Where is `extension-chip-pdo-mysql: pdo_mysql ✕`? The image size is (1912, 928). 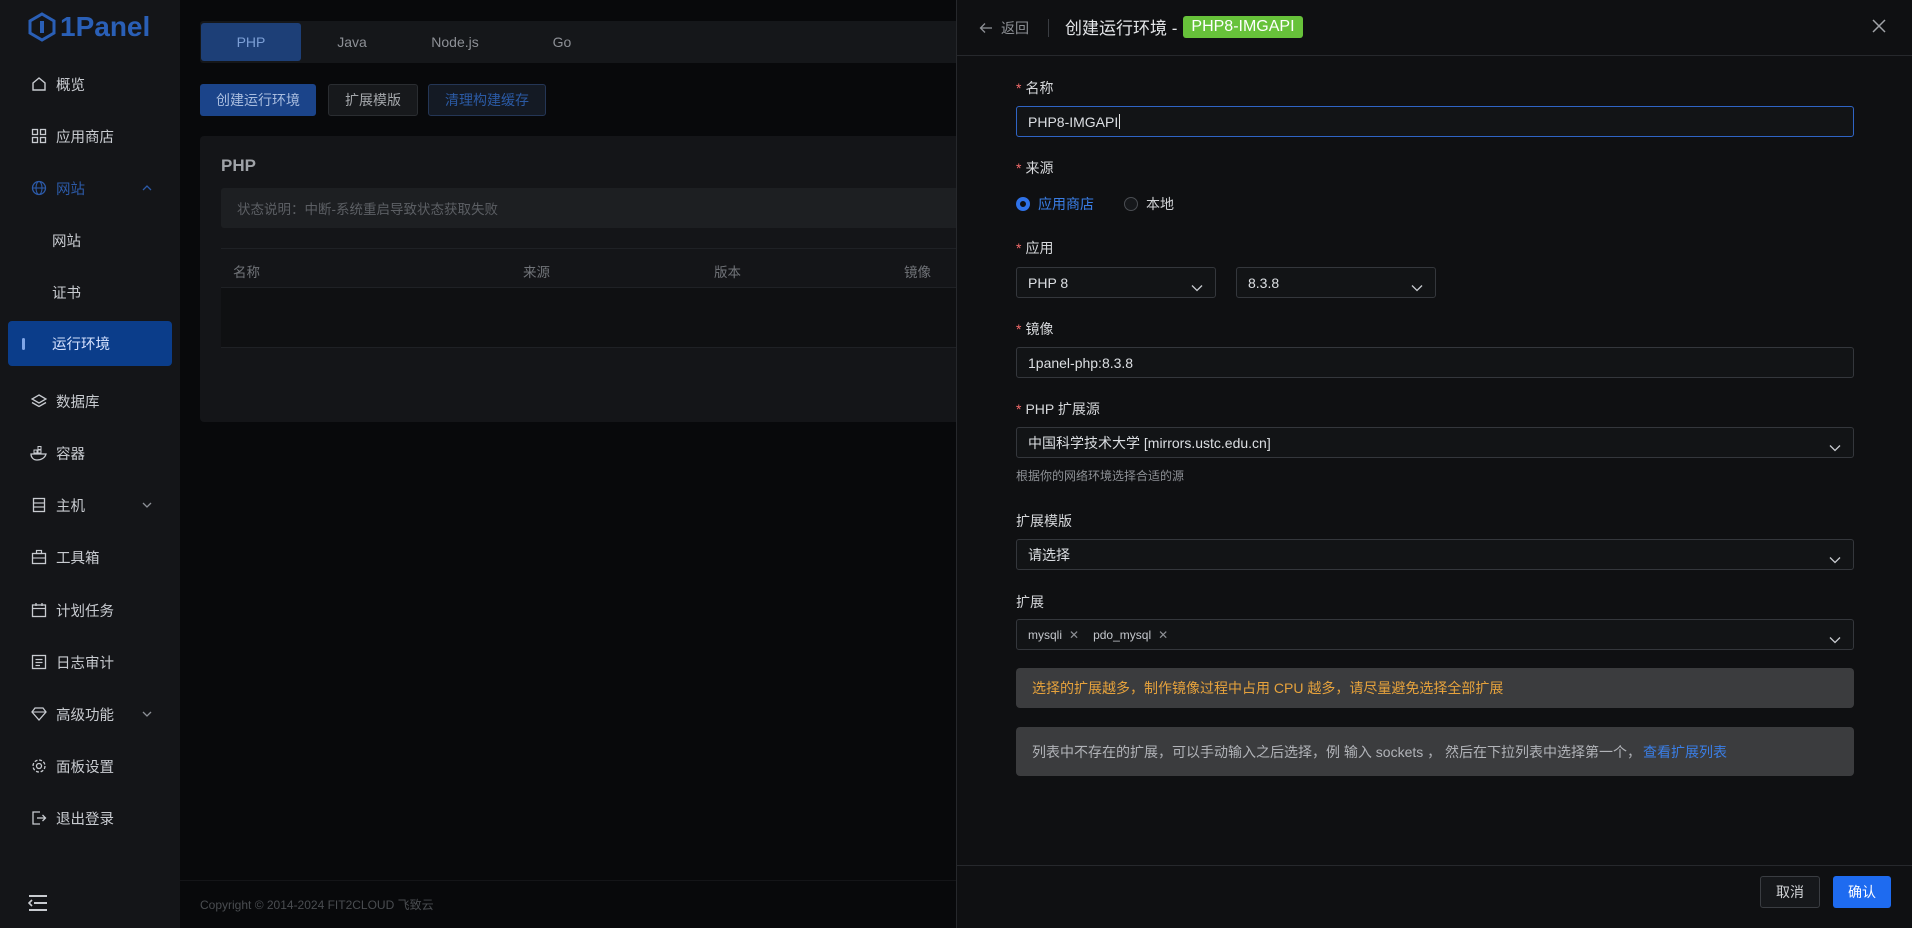
extension-chip-pdo-mysql: pdo_mysql ✕ is located at coordinates (1130, 635).